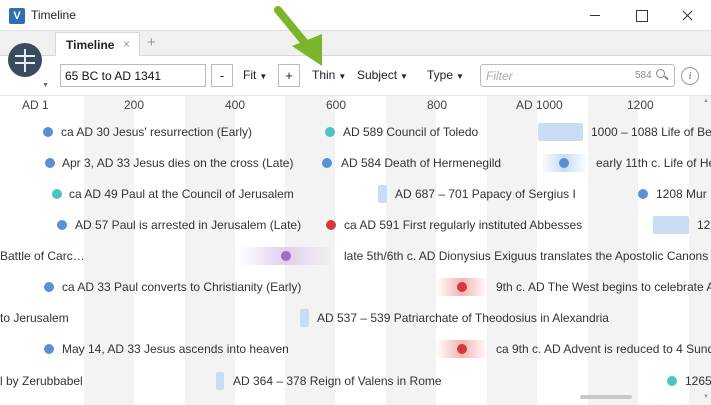 The height and width of the screenshot is (405, 711). I want to click on event-label: AD 584 Death of Hermenegild, so click(421, 163).